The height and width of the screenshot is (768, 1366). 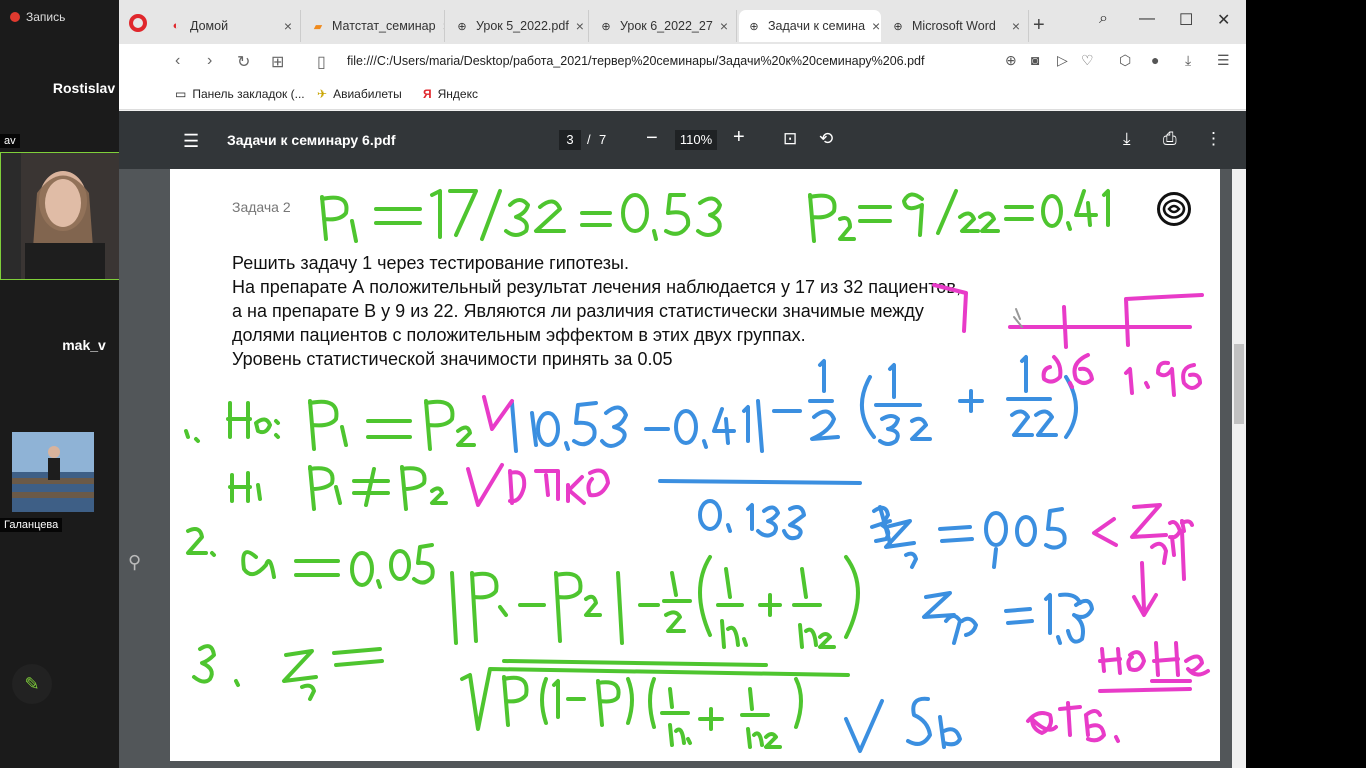 I want to click on tab-lesson5: ⊕ Урок 5_2022.pdf ×, so click(x=518, y=26).